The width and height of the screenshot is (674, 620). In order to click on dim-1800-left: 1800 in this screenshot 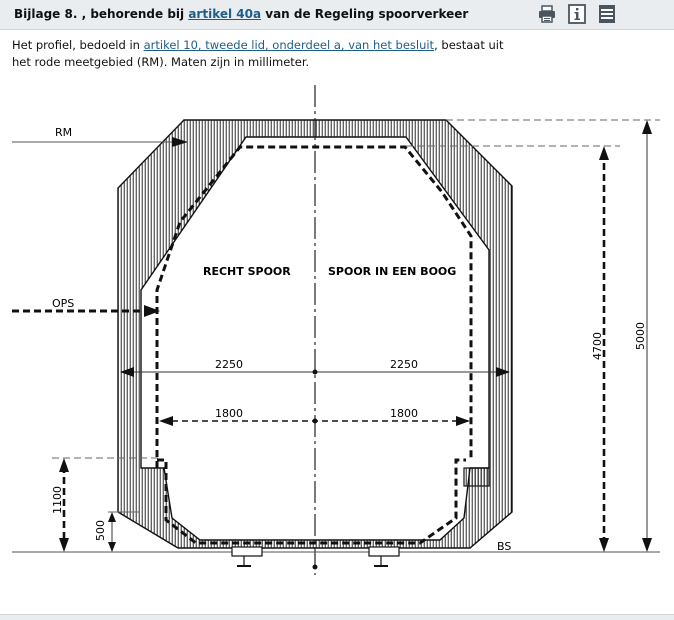, I will do `click(229, 413)`.